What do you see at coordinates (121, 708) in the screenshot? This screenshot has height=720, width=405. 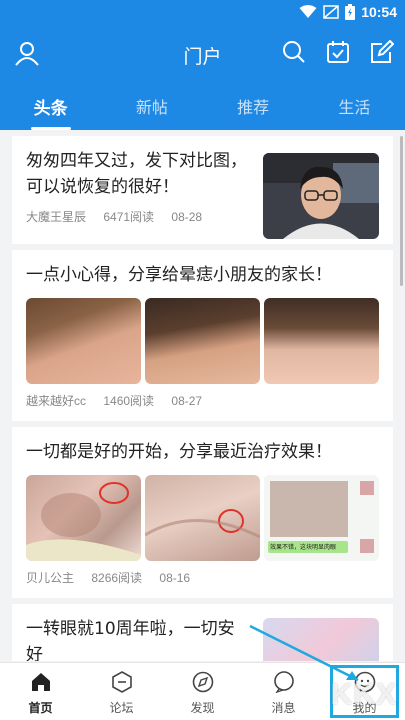 I see `nav-label: 论坛` at bounding box center [121, 708].